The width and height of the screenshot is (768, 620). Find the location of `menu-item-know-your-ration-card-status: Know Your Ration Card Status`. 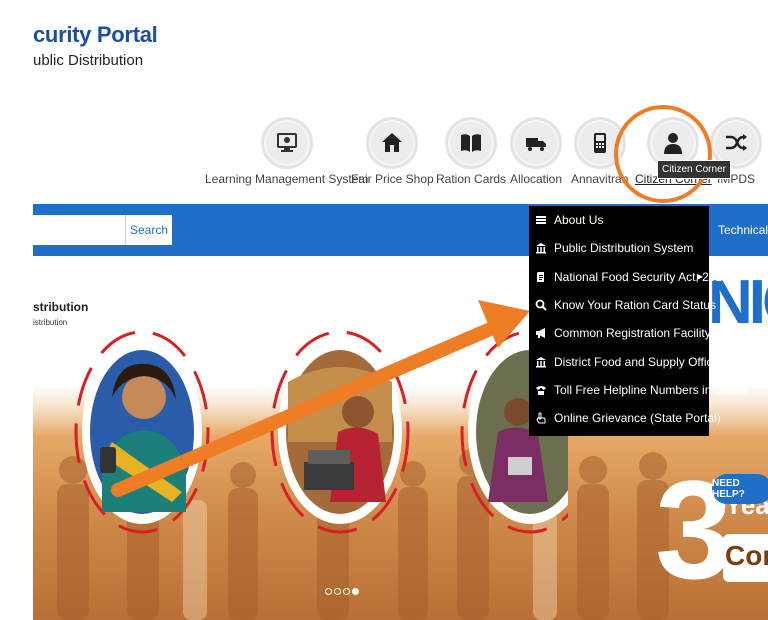

menu-item-know-your-ration-card-status: Know Your Ration Card Status is located at coordinates (622, 305).